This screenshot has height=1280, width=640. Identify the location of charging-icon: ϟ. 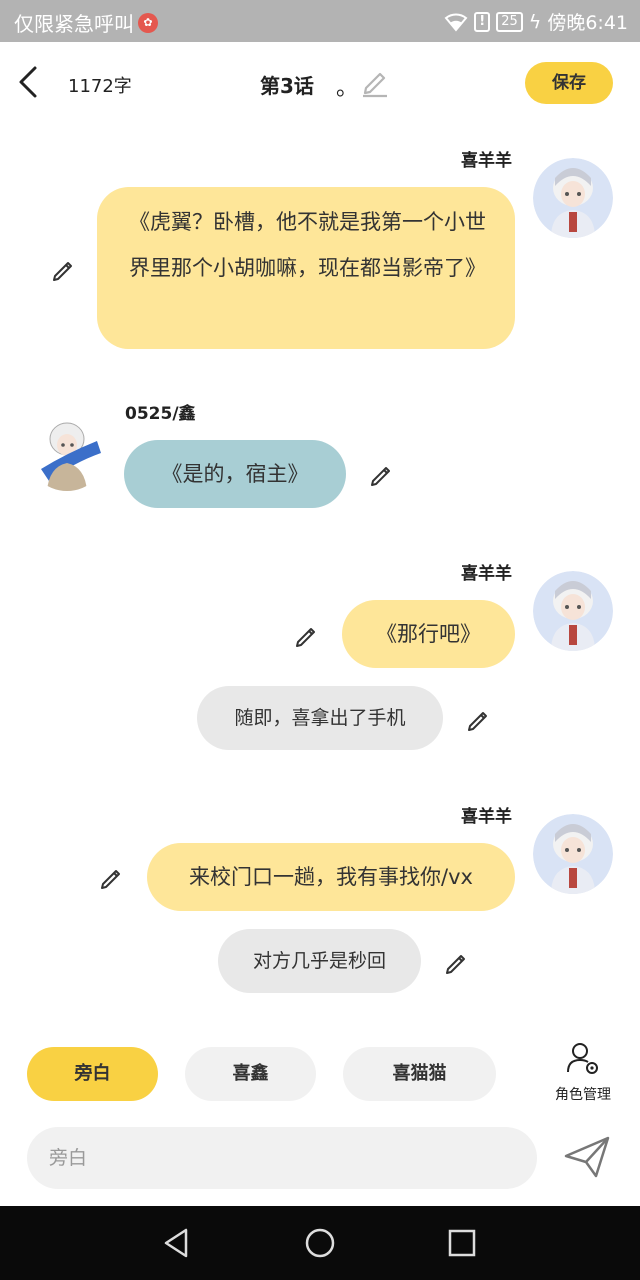
(535, 21).